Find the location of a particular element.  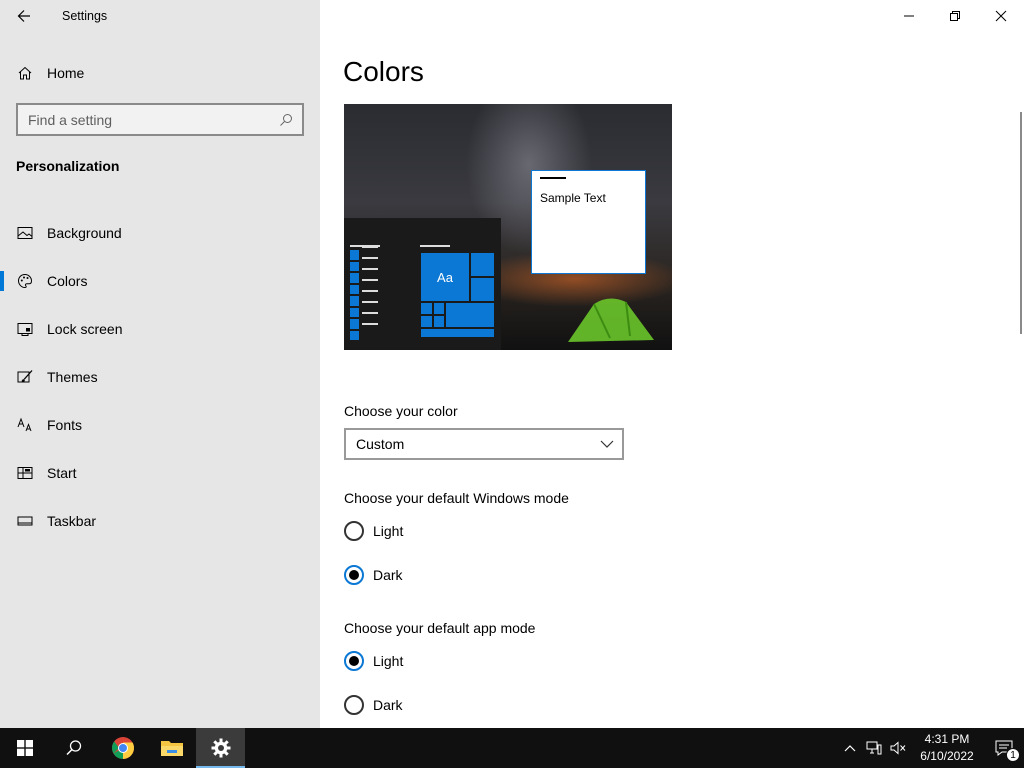

sidebar-item-start: Start is located at coordinates (160, 473).